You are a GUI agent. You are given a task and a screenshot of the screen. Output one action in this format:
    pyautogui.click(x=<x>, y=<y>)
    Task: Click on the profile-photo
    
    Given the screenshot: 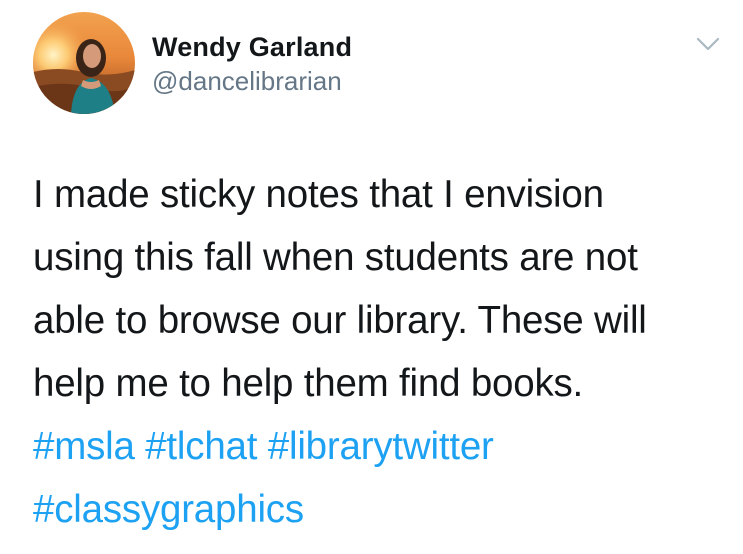 What is the action you would take?
    pyautogui.click(x=84, y=63)
    